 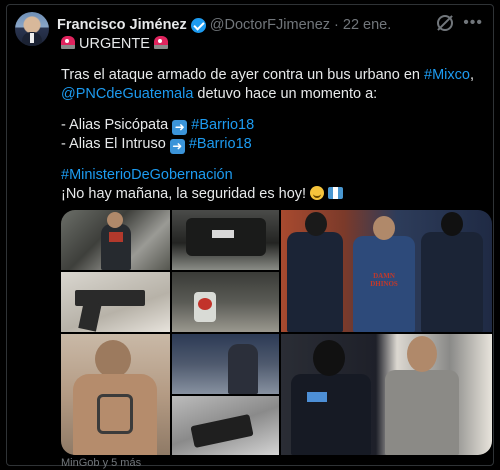 What do you see at coordinates (115, 220) in the screenshot?
I see `person-head` at bounding box center [115, 220].